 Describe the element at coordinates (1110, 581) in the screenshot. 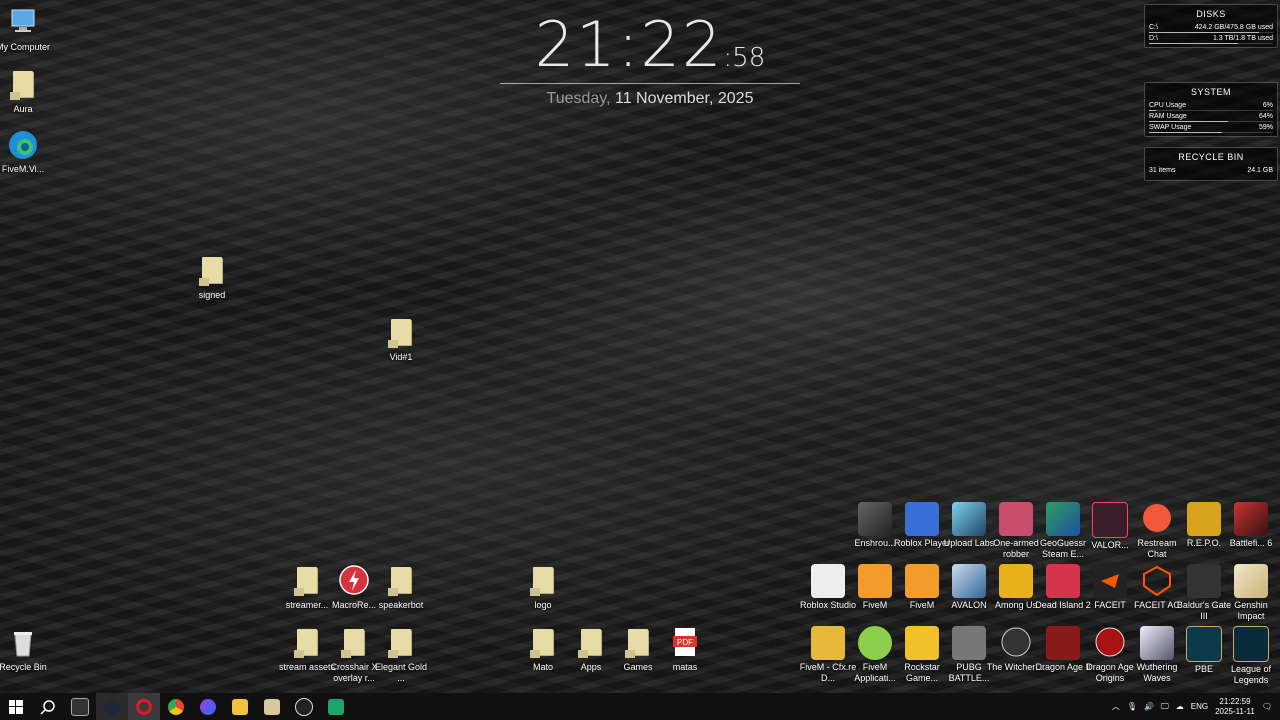

I see `faceit-icon` at that location.